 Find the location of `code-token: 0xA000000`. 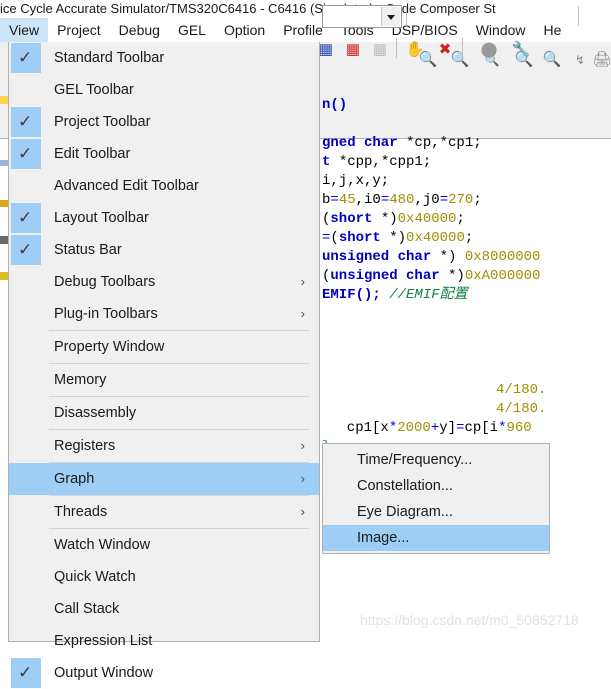

code-token: 0xA000000 is located at coordinates (502, 276).